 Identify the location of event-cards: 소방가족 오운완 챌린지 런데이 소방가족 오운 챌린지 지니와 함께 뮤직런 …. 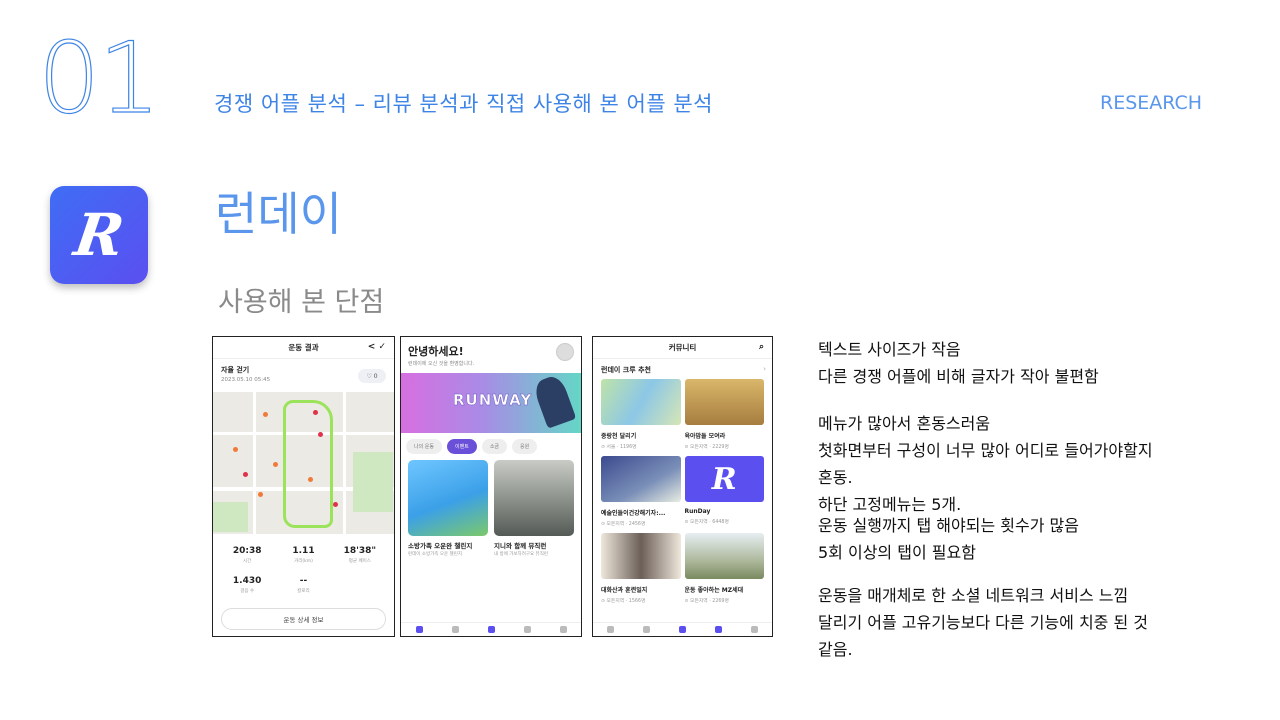
(491, 508).